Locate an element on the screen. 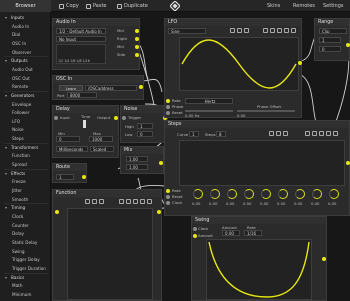 The width and height of the screenshot is (350, 301). skins-button: Skins is located at coordinates (273, 6).